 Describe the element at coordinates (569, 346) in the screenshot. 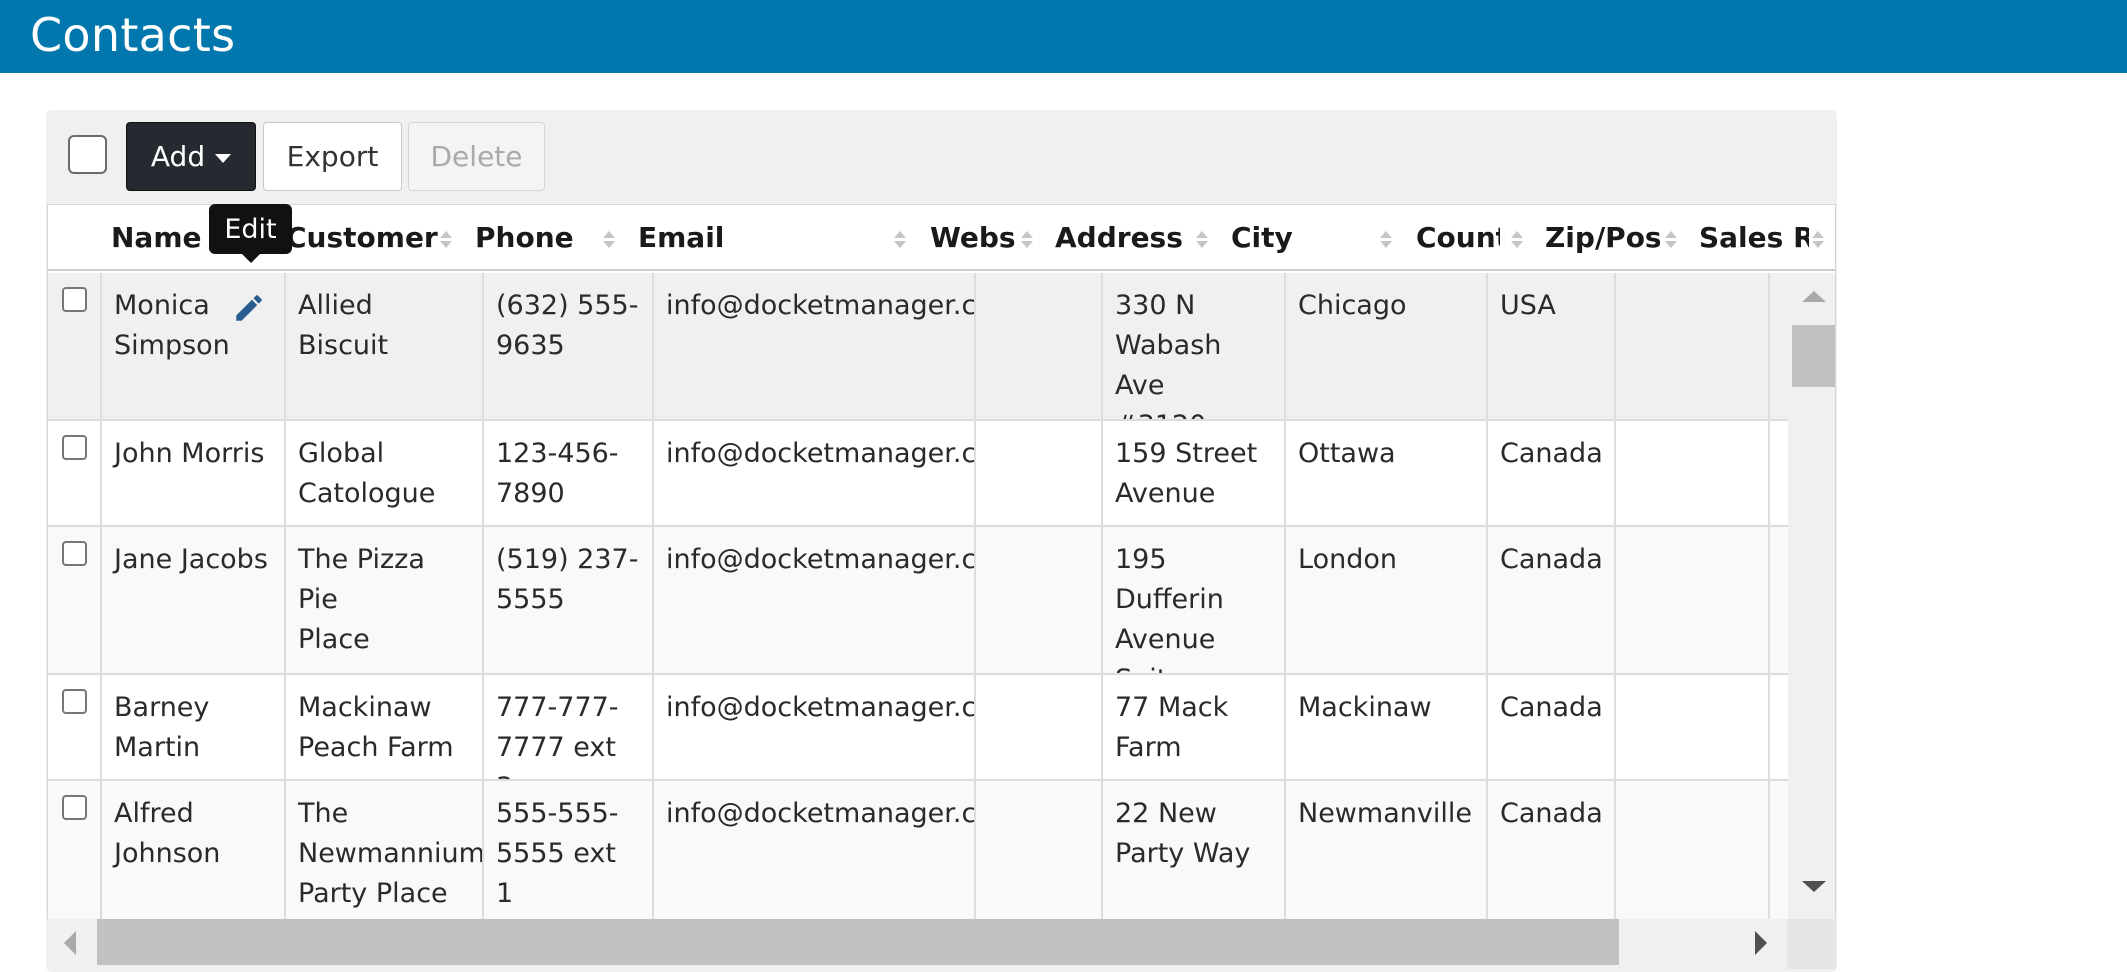

I see `cell-phone: (632) 555- 9635` at that location.